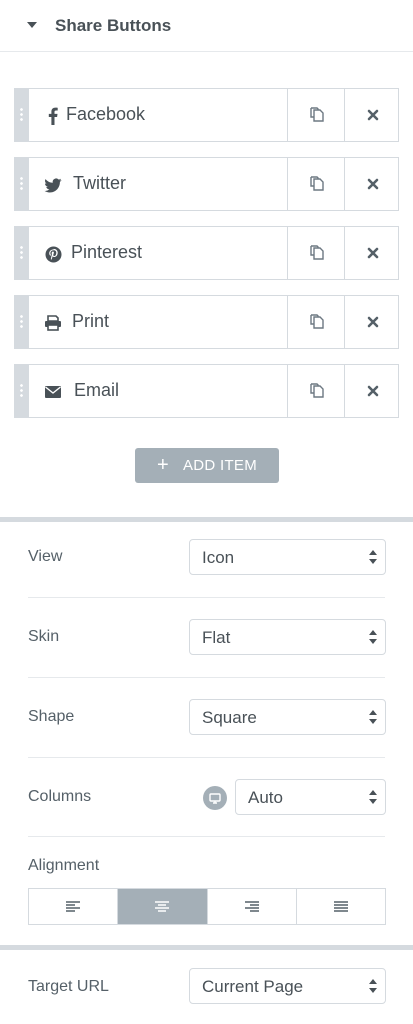  I want to click on align-justify-icon, so click(340, 906).